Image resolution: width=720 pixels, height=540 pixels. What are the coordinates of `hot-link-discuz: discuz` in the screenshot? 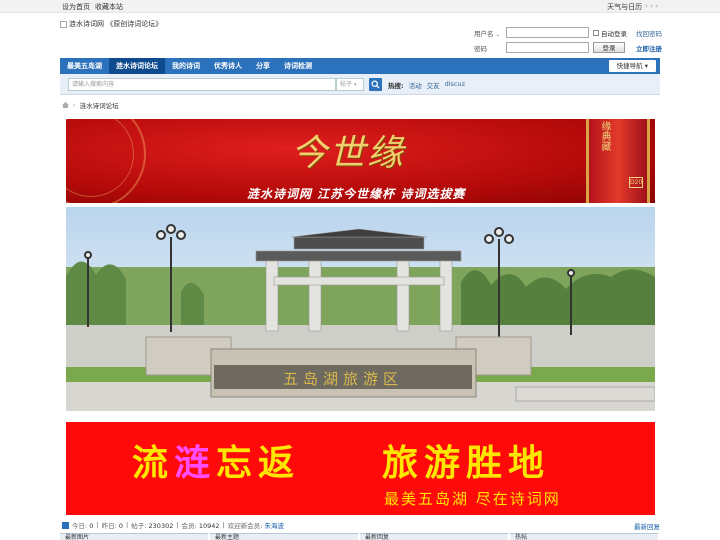 It's located at (455, 85).